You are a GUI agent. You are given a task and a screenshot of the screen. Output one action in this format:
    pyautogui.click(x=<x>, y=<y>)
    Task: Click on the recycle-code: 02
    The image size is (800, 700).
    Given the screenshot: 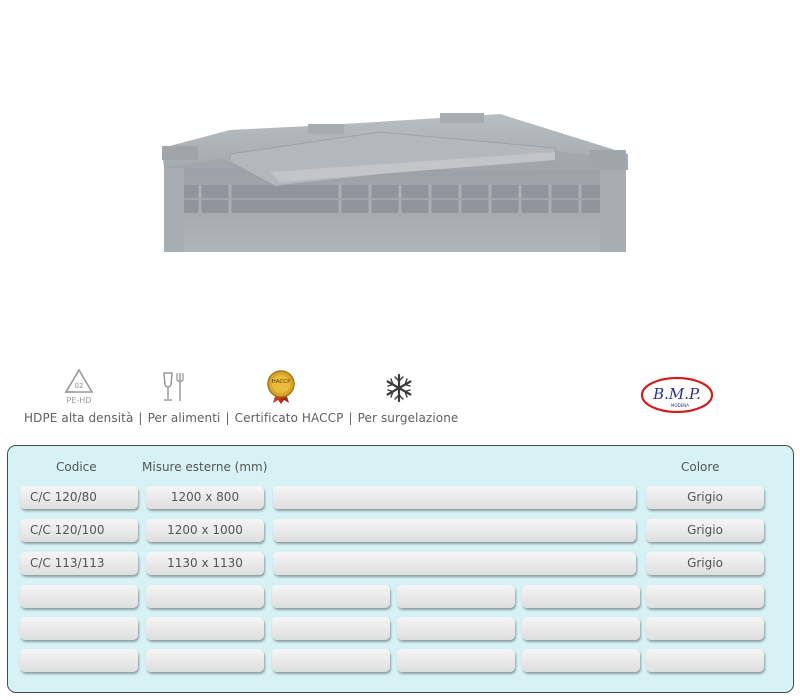 What is the action you would take?
    pyautogui.click(x=79, y=386)
    